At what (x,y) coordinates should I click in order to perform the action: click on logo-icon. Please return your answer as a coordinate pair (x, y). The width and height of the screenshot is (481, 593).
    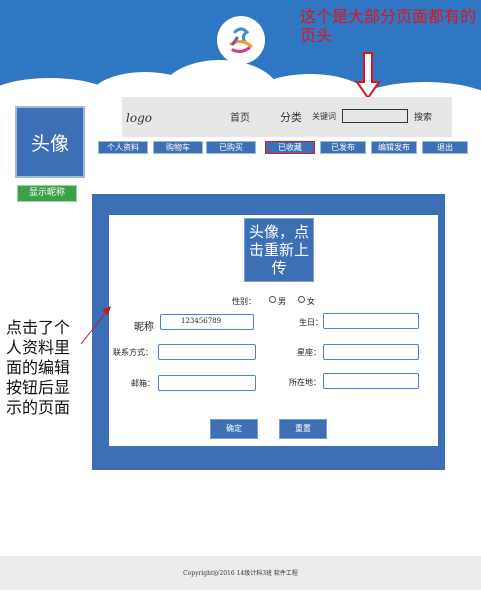
    Looking at the image, I should click on (241, 40).